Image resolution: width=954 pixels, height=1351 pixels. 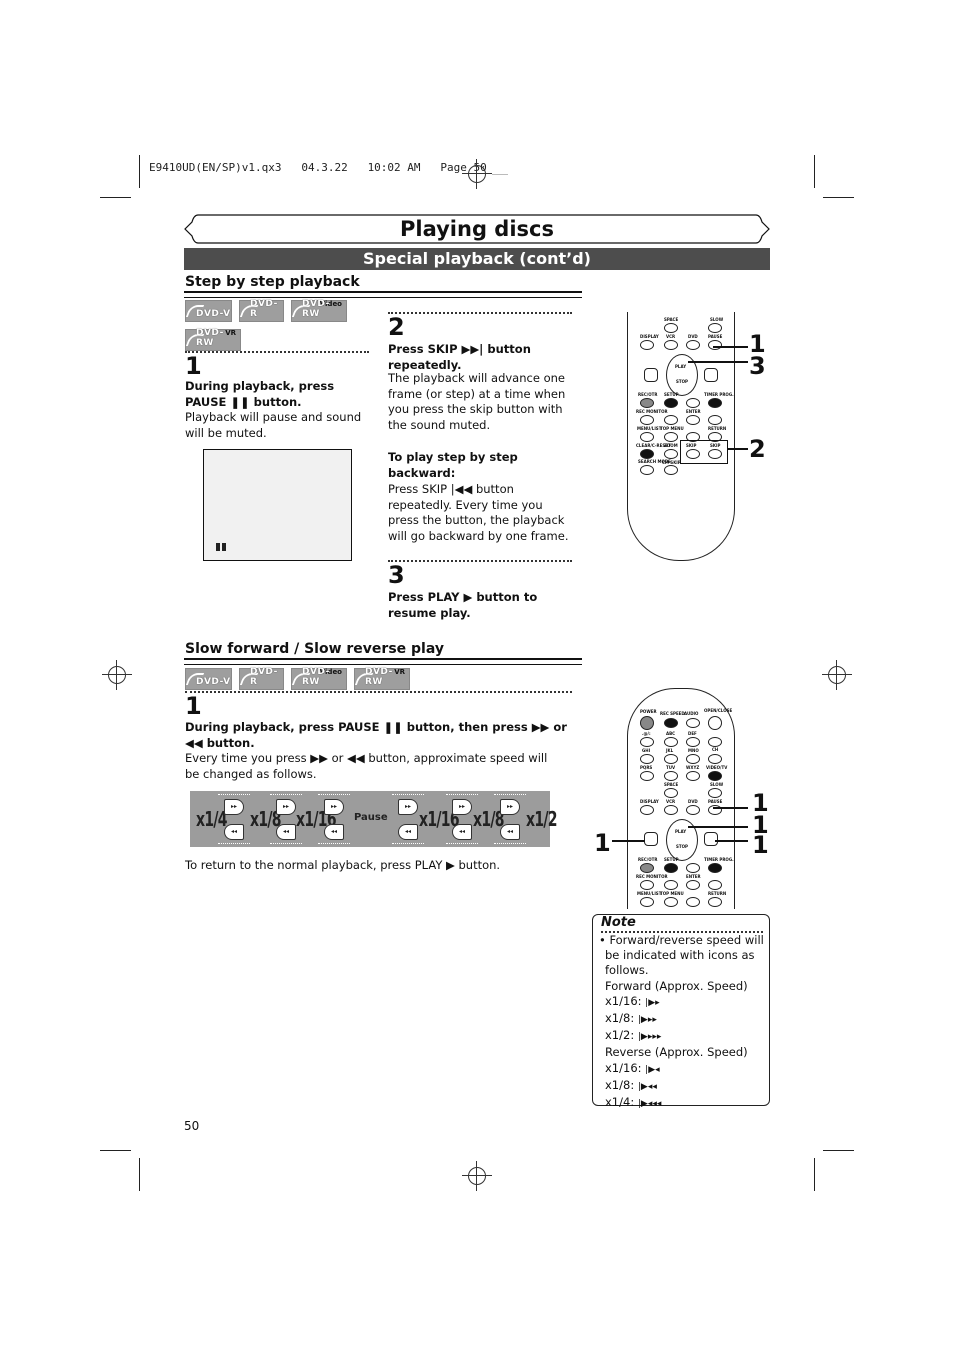 I want to click on pause-icon, so click(x=221, y=547).